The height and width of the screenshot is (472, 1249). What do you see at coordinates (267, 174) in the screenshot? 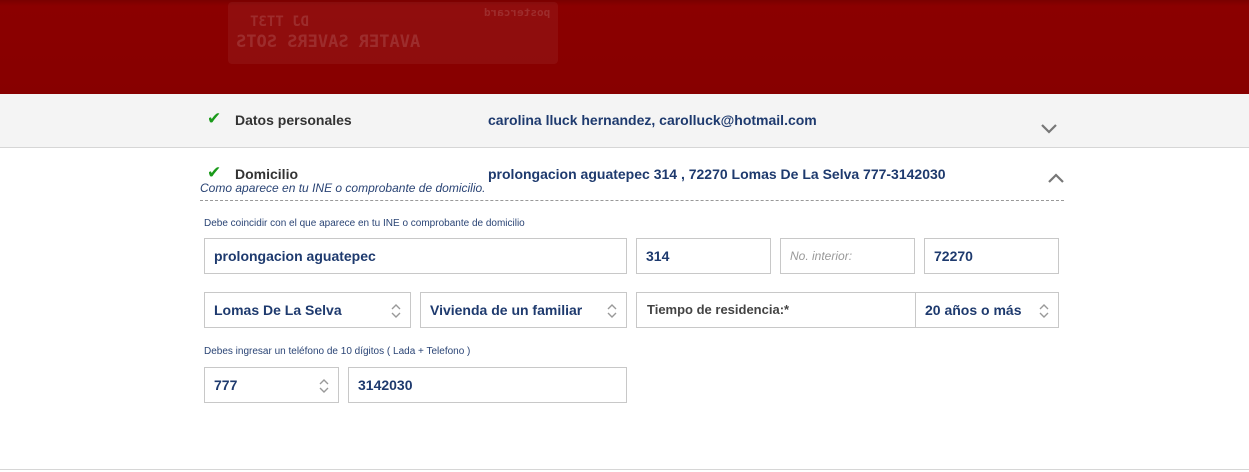
I see `section-title: Domicilio` at bounding box center [267, 174].